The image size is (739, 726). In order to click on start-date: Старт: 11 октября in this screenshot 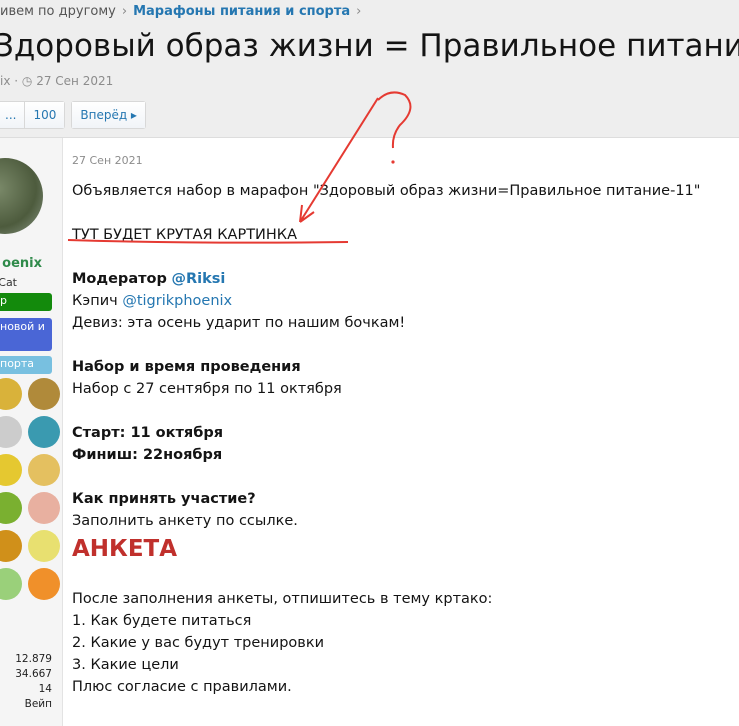, I will do `click(148, 433)`.